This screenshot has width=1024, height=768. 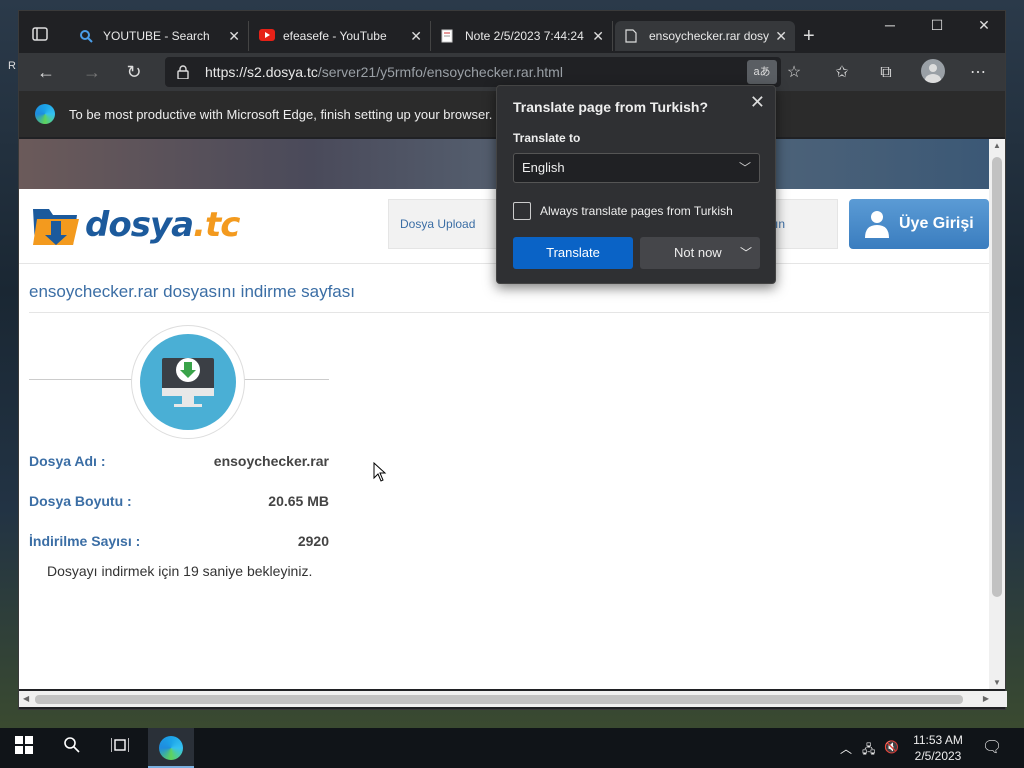 I want to click on lock-icon, so click(x=183, y=72).